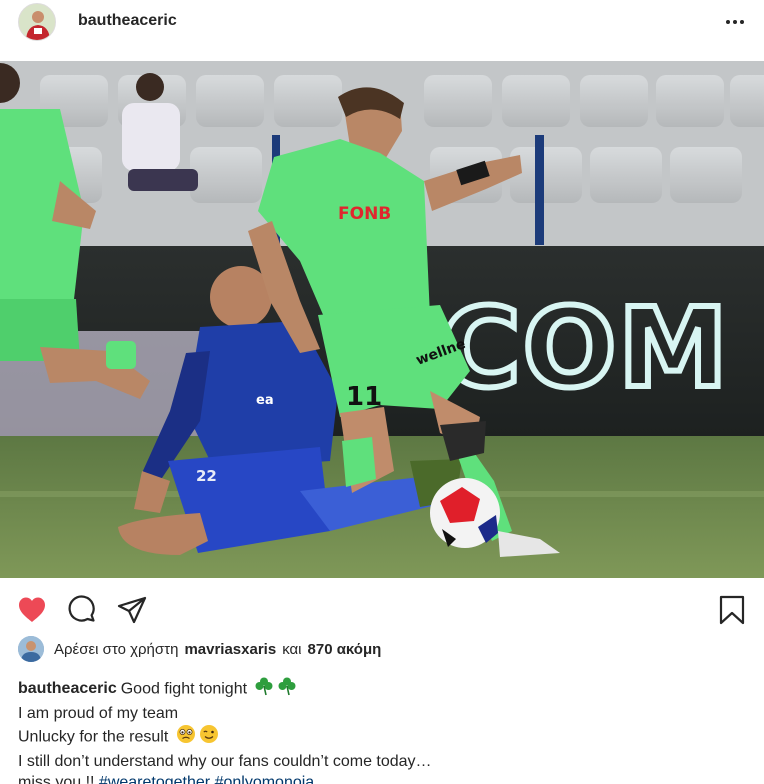 The width and height of the screenshot is (764, 784). What do you see at coordinates (98, 713) in the screenshot?
I see `caption-line: I am proud of my team` at bounding box center [98, 713].